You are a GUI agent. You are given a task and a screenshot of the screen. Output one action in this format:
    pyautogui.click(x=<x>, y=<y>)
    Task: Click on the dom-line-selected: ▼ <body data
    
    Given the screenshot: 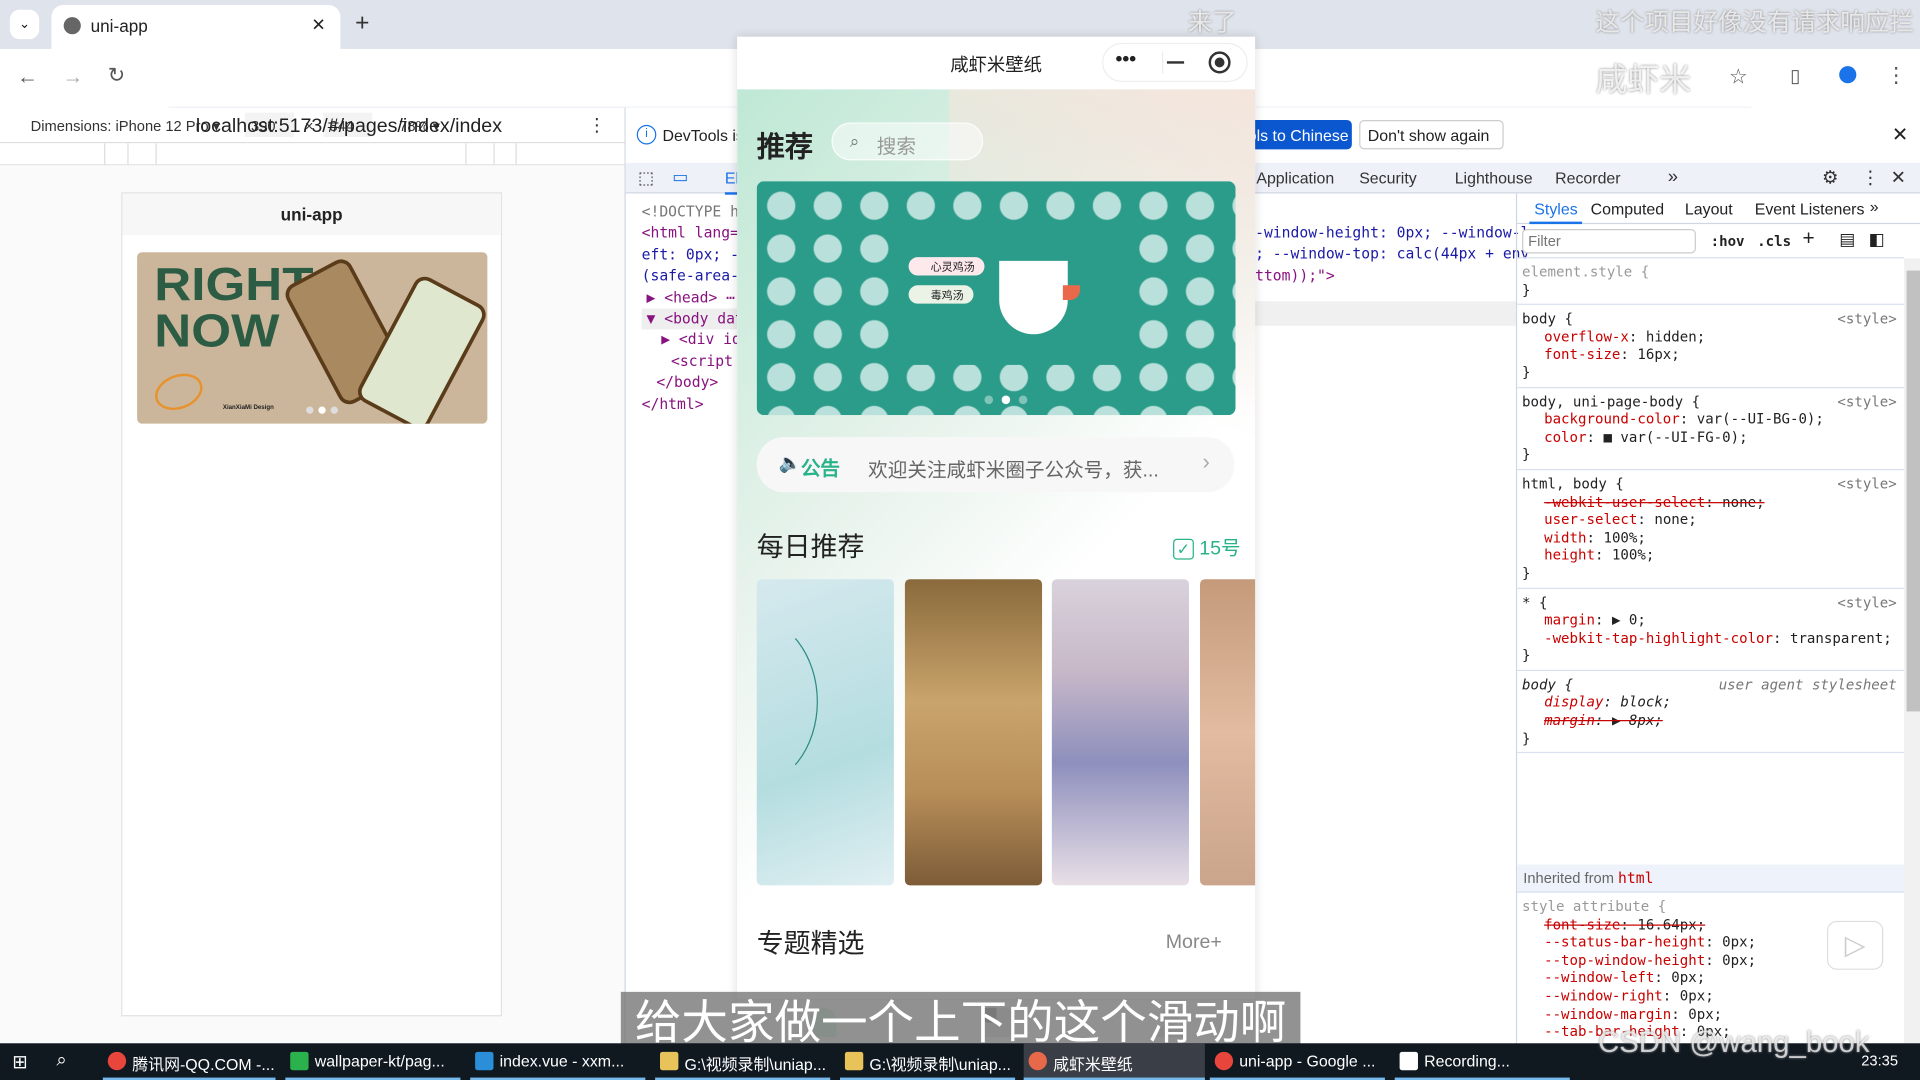 What is the action you would take?
    pyautogui.click(x=690, y=319)
    